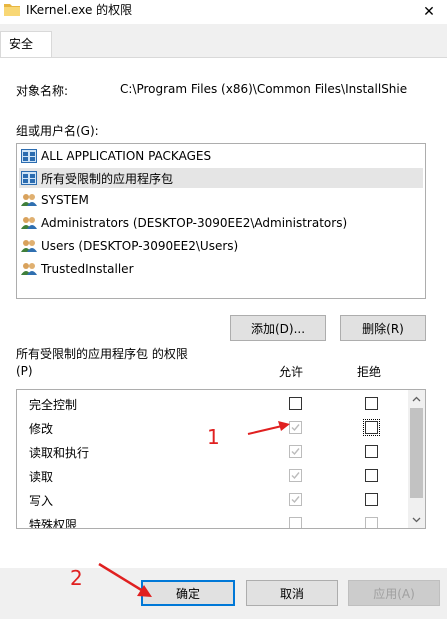 The height and width of the screenshot is (619, 447). I want to click on deny-checkbox-write, so click(371, 499).